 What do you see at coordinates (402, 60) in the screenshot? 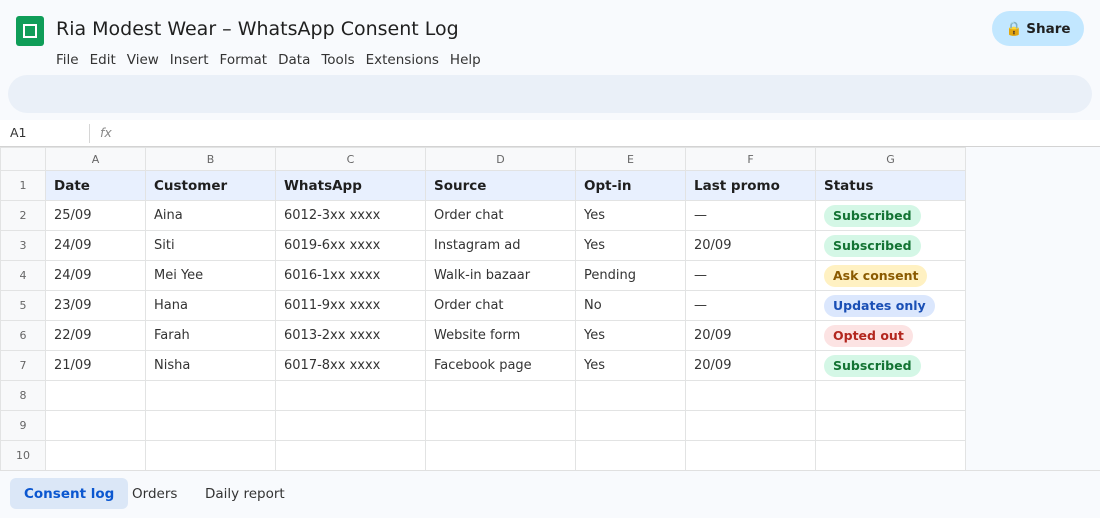
I see `menu-extensions: Extensions` at bounding box center [402, 60].